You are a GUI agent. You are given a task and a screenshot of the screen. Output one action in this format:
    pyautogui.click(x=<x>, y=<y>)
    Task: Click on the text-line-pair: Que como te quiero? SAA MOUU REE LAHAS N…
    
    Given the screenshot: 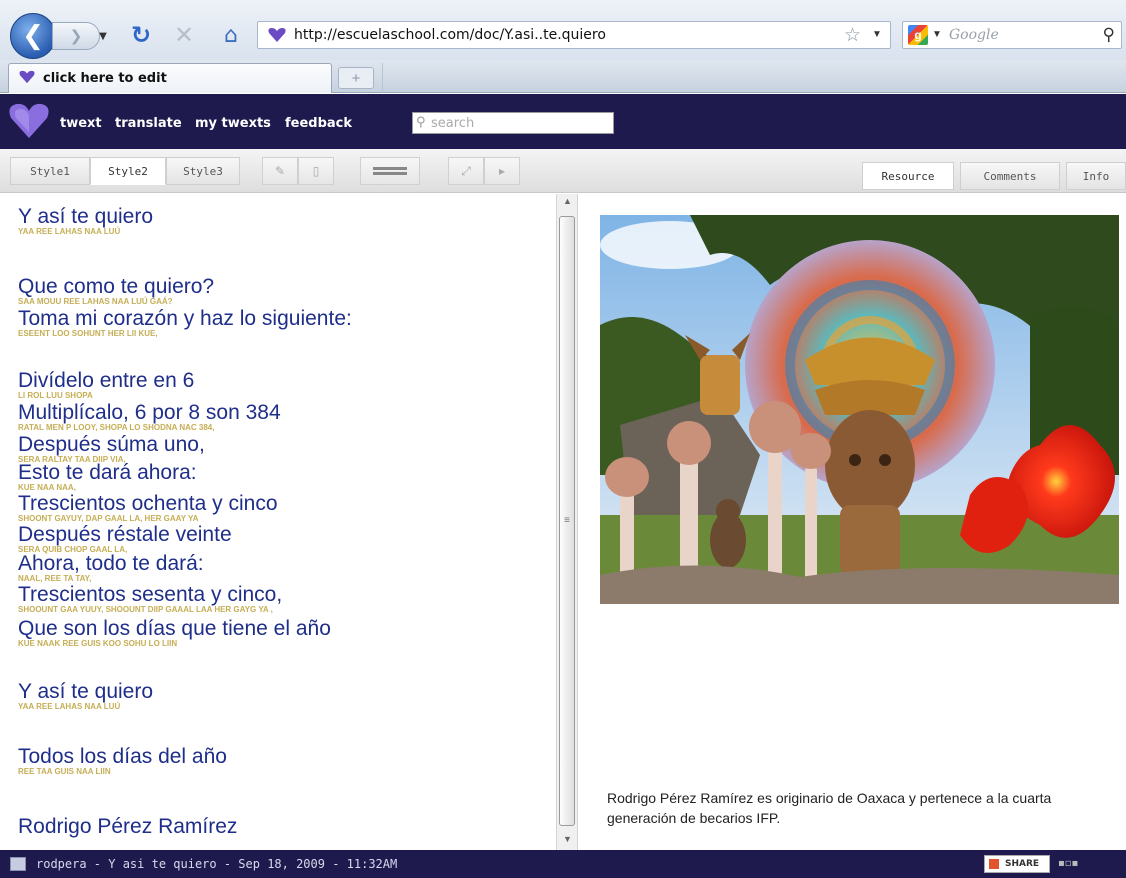 What is the action you would take?
    pyautogui.click(x=116, y=291)
    